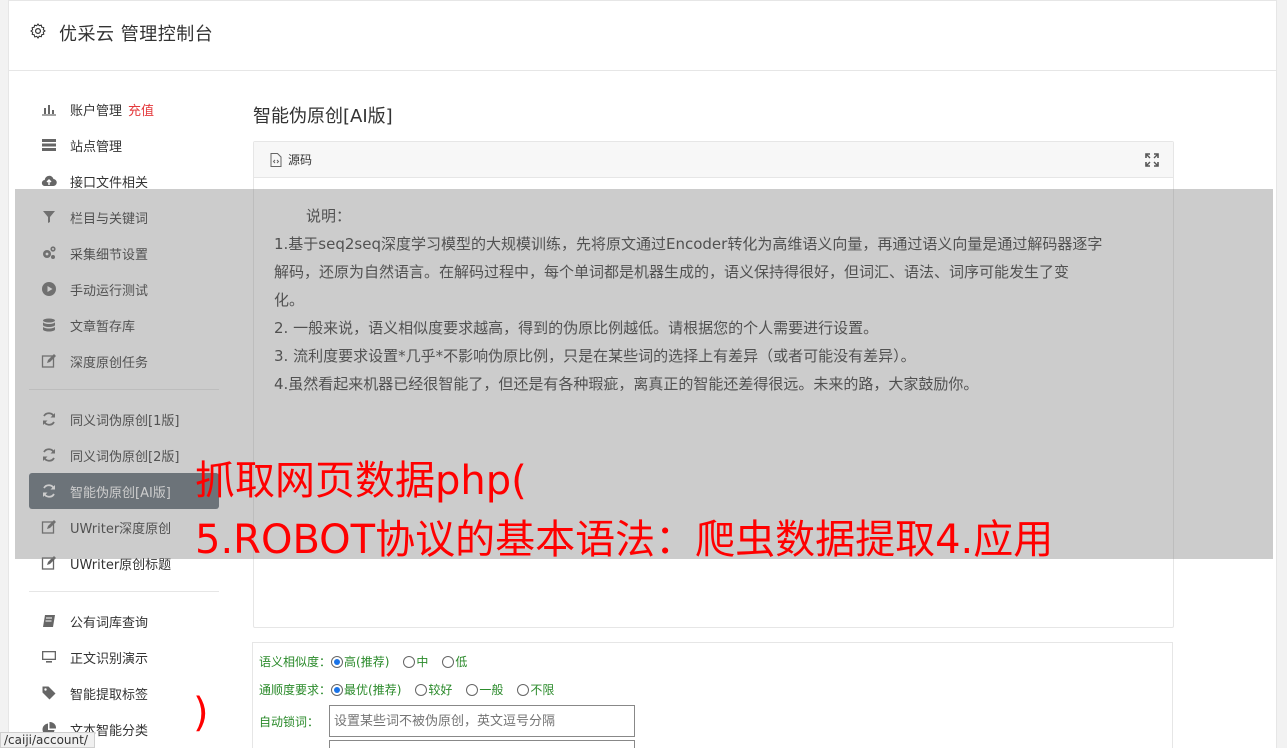  Describe the element at coordinates (49, 693) in the screenshot. I see `tag-icon` at that location.